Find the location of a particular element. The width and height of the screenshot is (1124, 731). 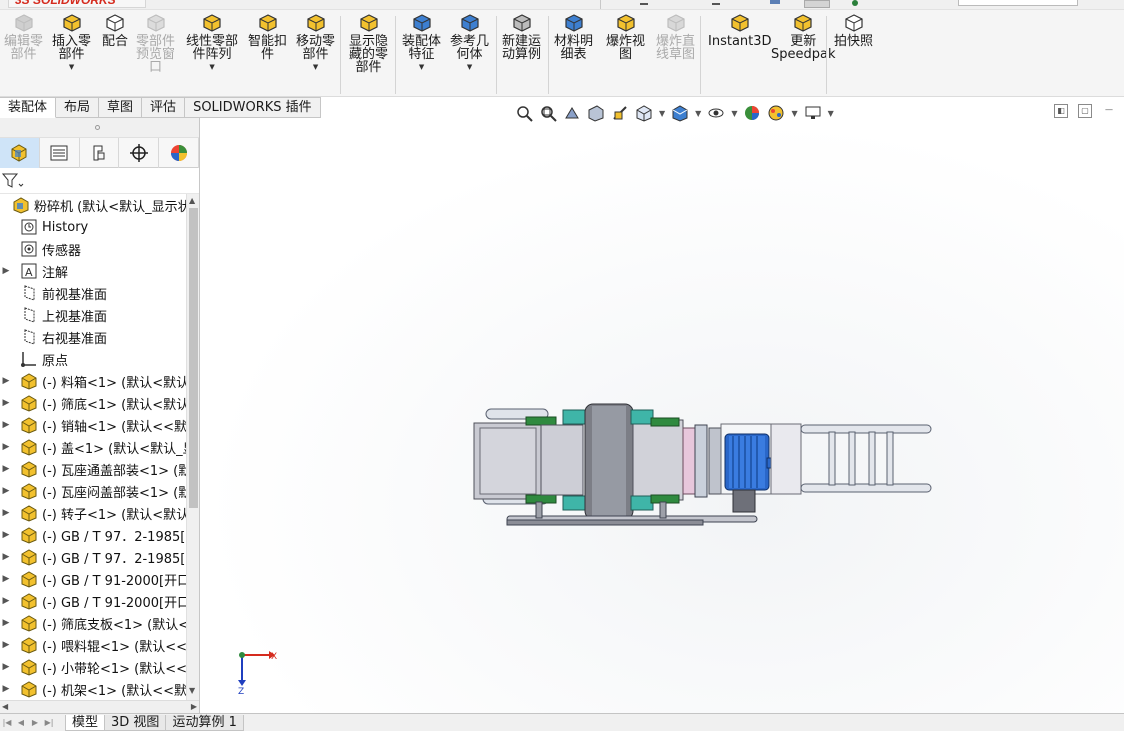

ribbon-tab-3: 评估 is located at coordinates (164, 107).